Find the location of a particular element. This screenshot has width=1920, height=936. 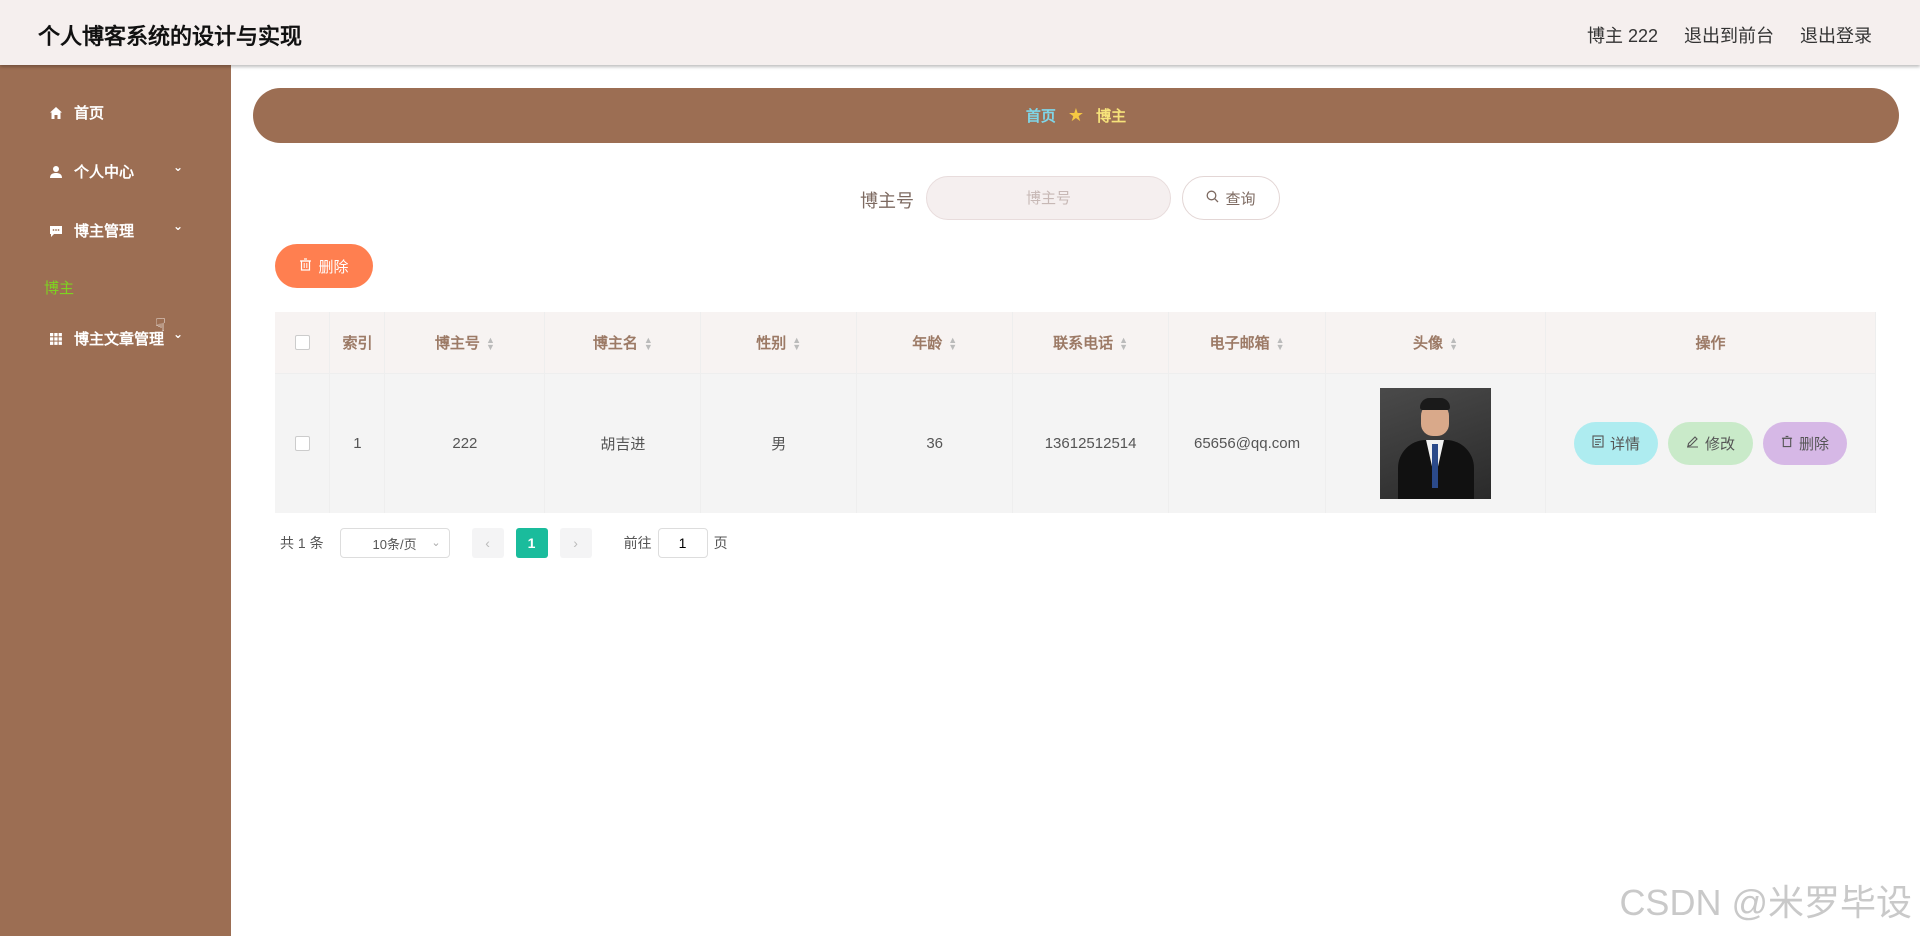

search-button: 查询 is located at coordinates (1231, 198).